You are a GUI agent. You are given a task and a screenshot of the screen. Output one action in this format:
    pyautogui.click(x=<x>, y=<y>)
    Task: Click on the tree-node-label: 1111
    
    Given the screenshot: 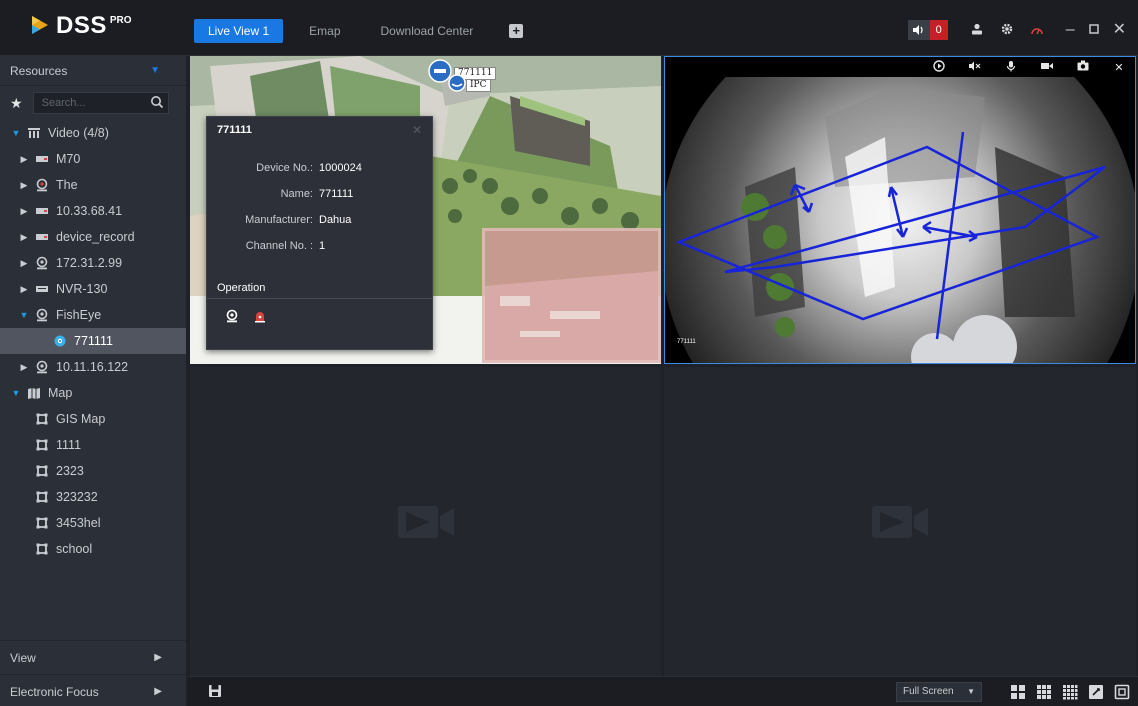 What is the action you would take?
    pyautogui.click(x=69, y=445)
    